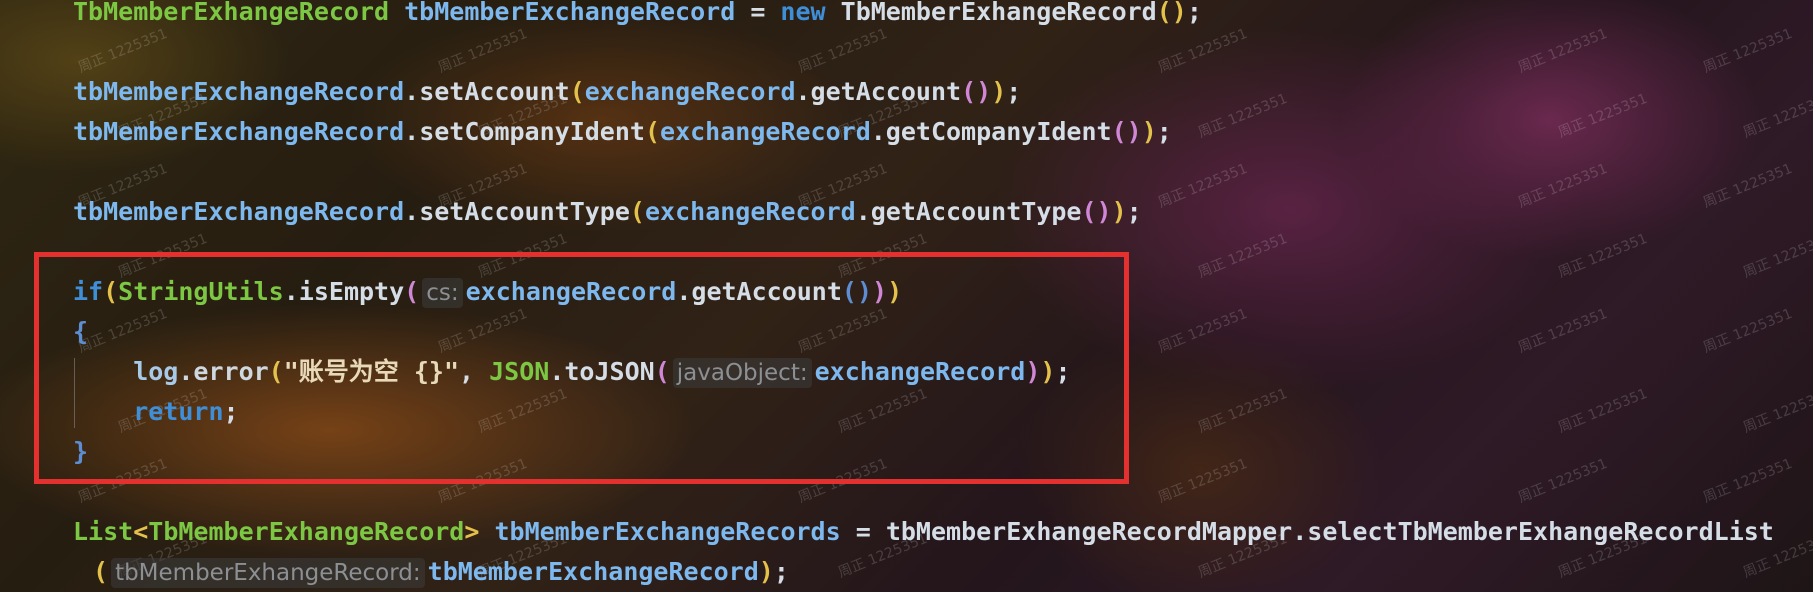 The image size is (1813, 592). Describe the element at coordinates (103, 531) in the screenshot. I see `code-token: List` at that location.